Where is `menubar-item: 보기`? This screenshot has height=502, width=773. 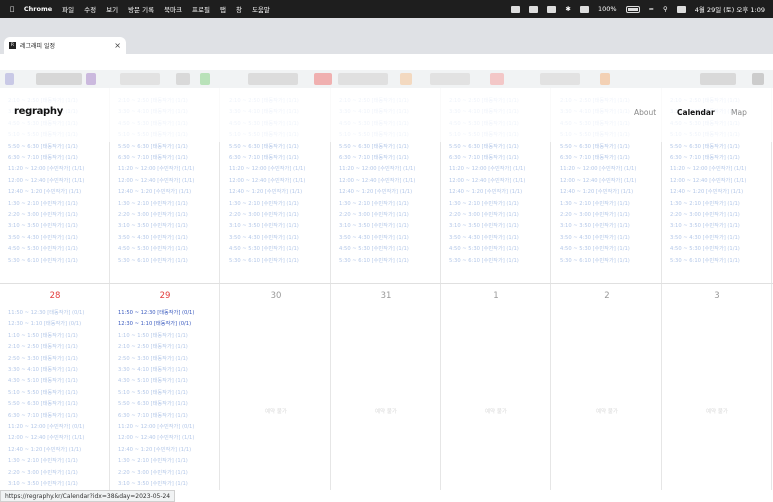 menubar-item: 보기 is located at coordinates (112, 9).